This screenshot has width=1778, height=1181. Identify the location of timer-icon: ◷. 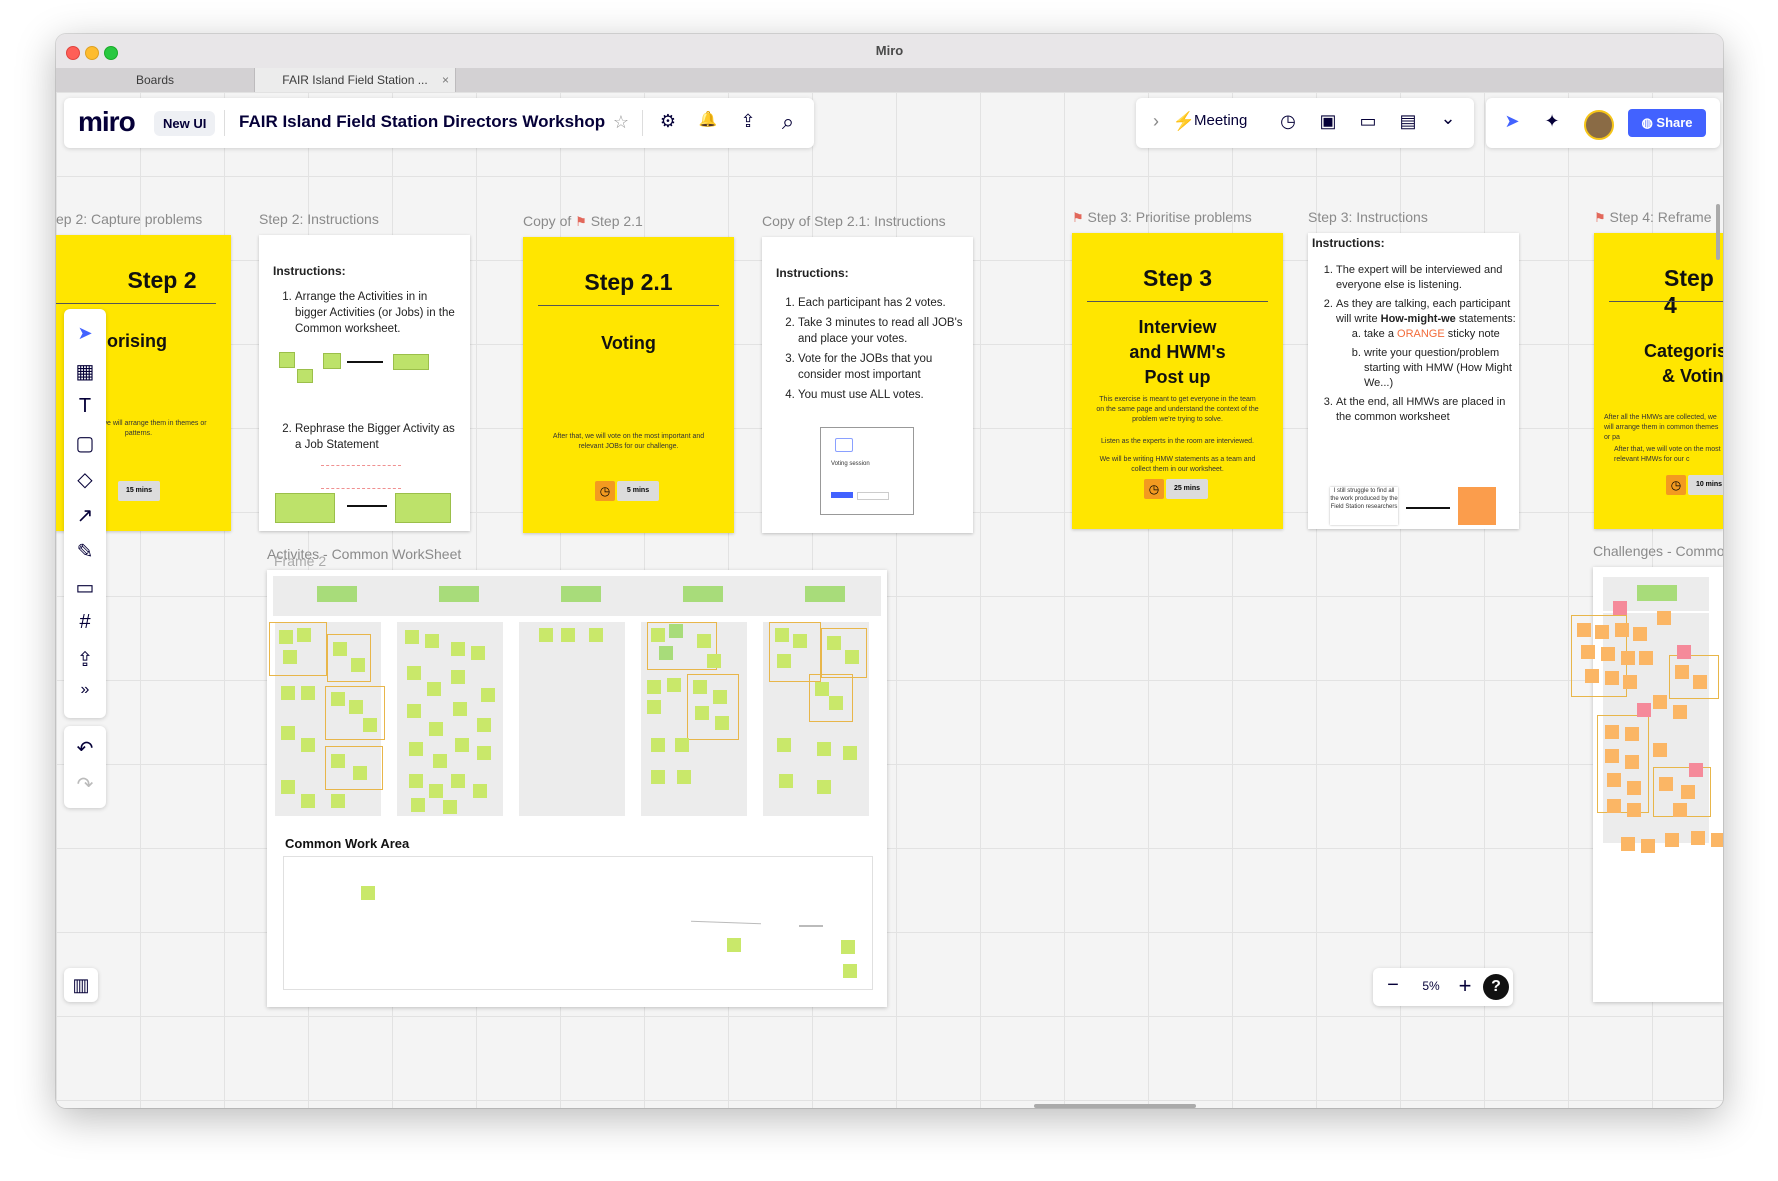
(1288, 121).